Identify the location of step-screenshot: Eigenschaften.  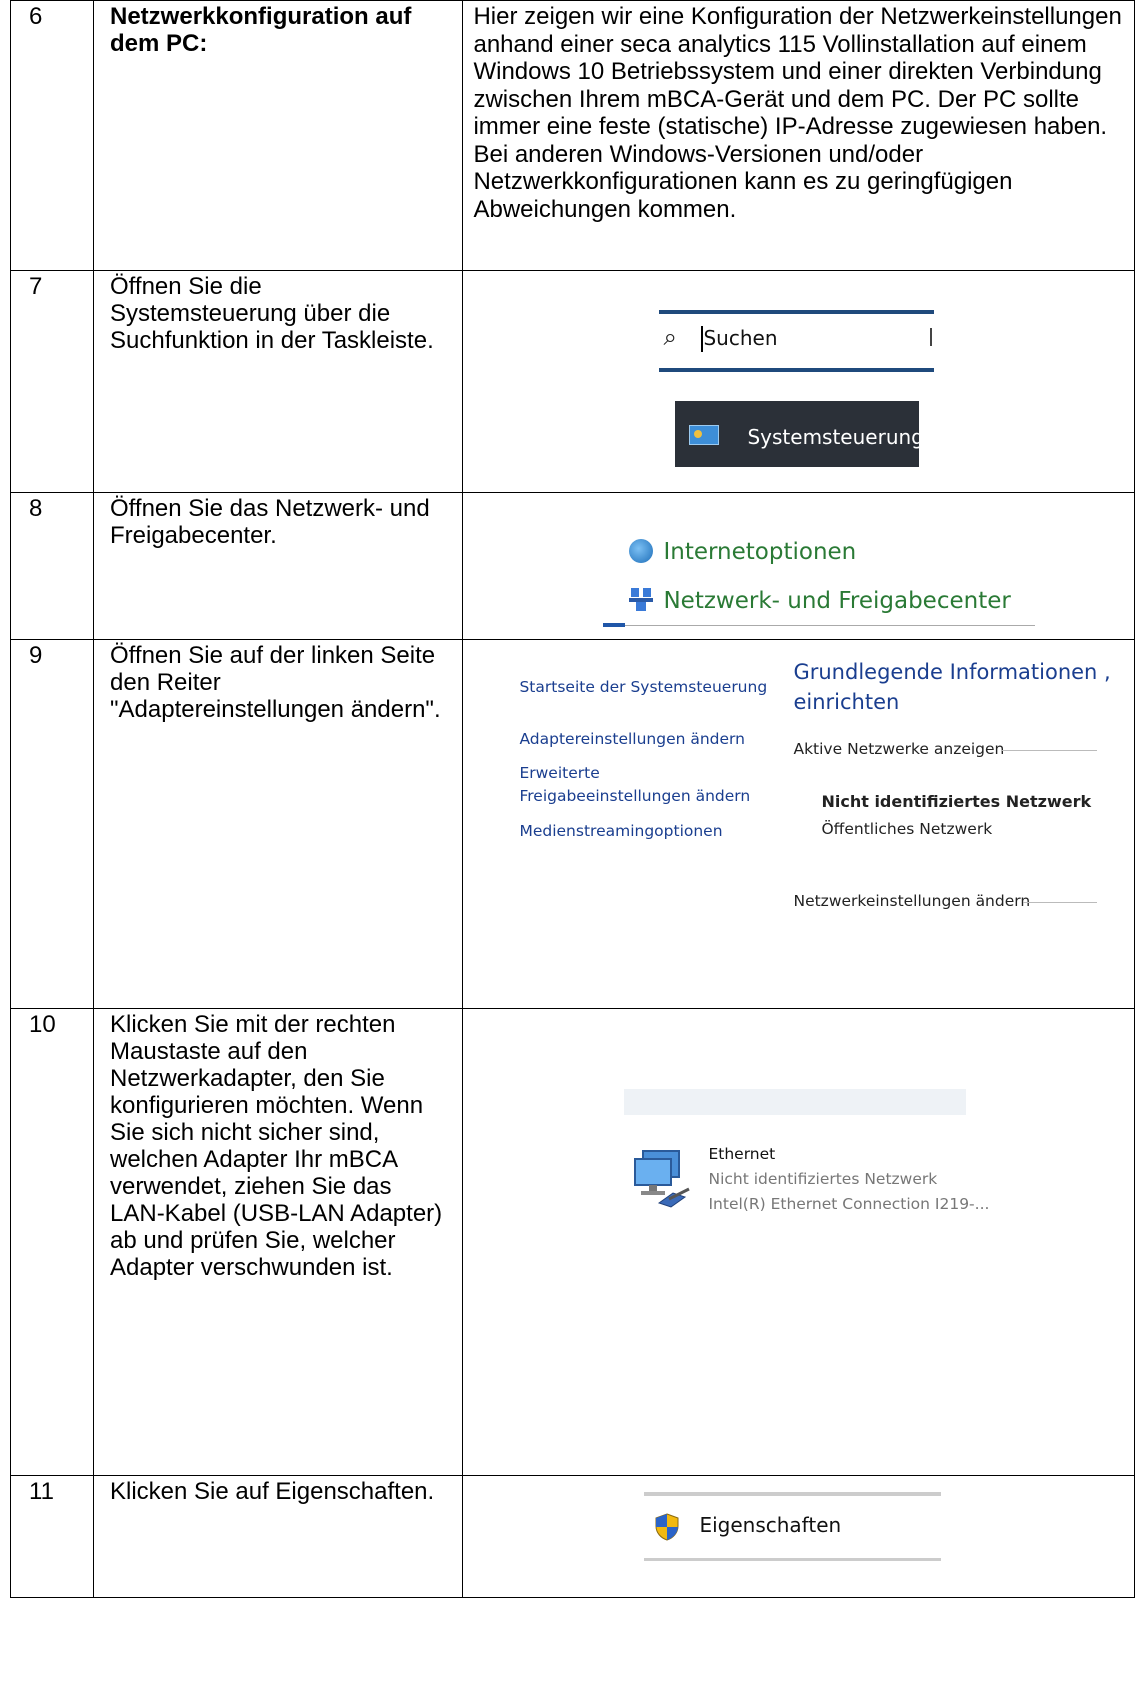
(798, 1536).